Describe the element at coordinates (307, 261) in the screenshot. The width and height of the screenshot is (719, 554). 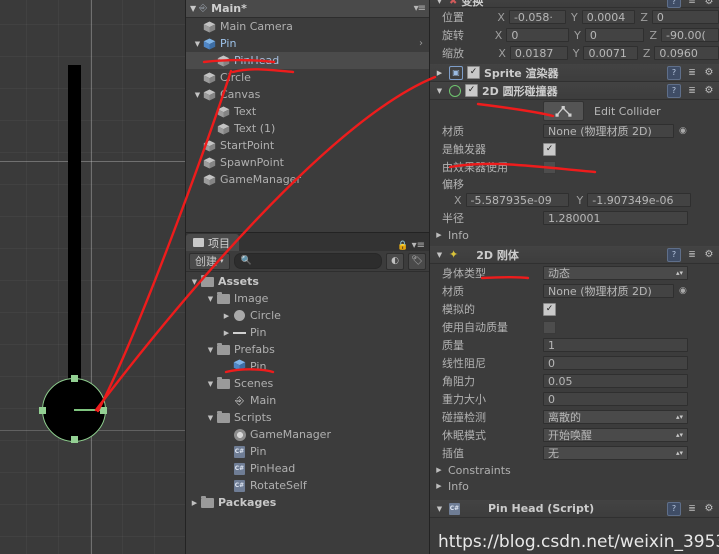
I see `project-search-box: 🔍` at that location.